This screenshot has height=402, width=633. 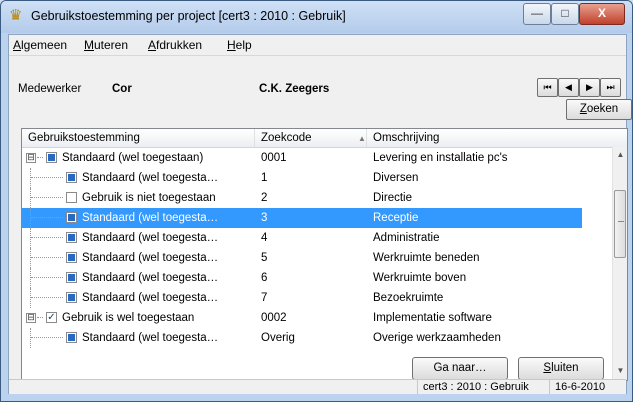 What do you see at coordinates (133, 158) in the screenshot?
I see `row-permission: Standaard (wel toegestaan)` at bounding box center [133, 158].